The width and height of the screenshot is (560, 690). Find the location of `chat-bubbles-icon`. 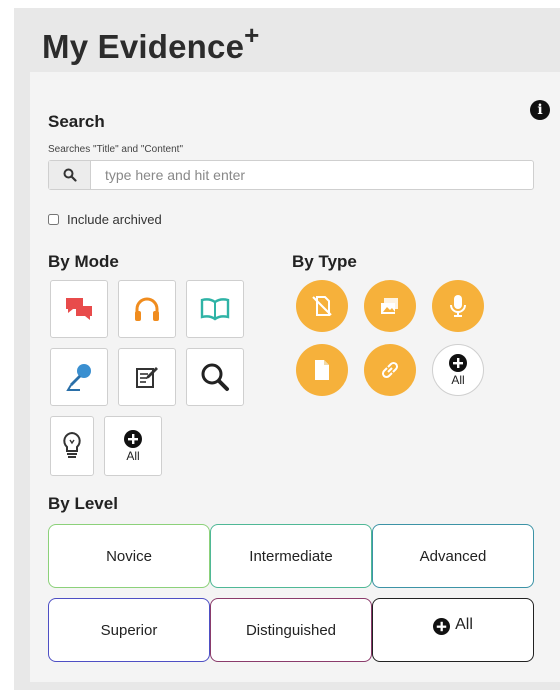

chat-bubbles-icon is located at coordinates (79, 309).